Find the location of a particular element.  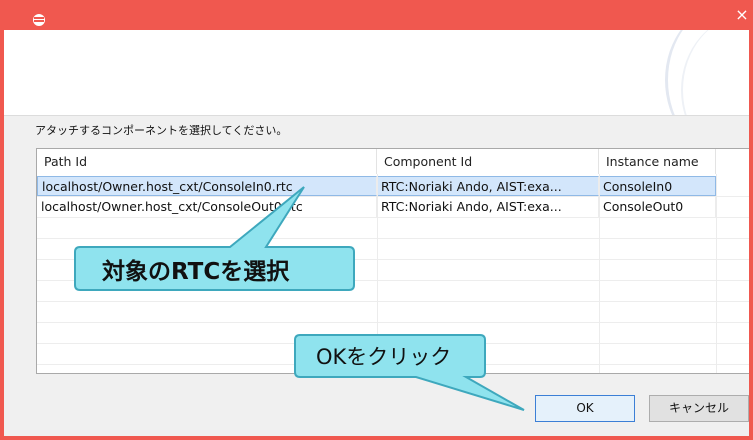

path-id-cell: localhost/Owner.host_cxt/ConsoleOut0.rtc is located at coordinates (207, 207).